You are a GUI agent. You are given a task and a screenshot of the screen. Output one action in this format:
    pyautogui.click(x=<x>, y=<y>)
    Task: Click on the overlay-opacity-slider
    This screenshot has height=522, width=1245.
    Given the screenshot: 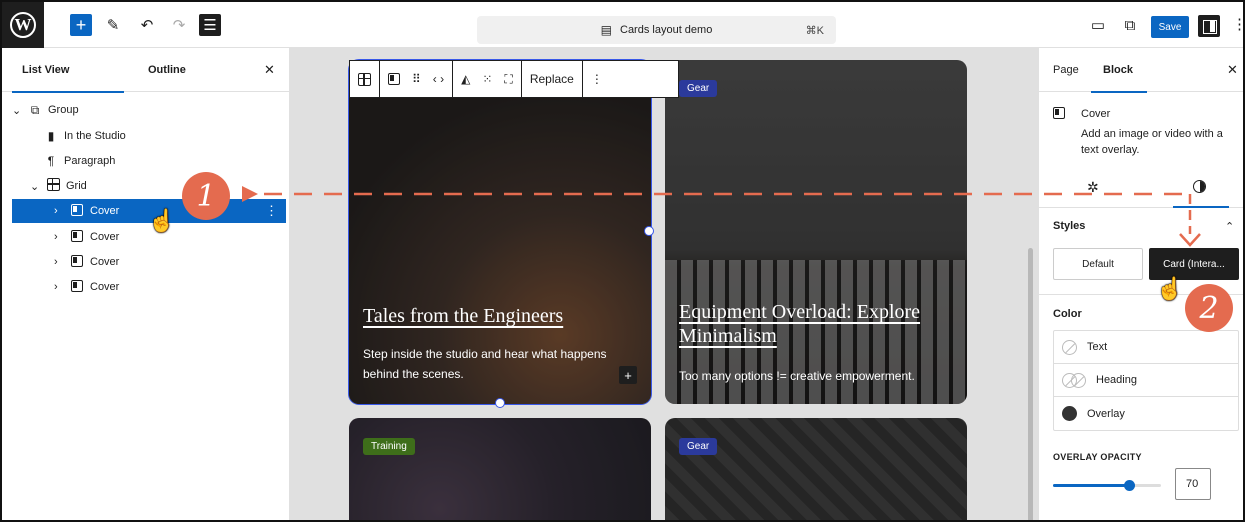 What is the action you would take?
    pyautogui.click(x=1107, y=485)
    